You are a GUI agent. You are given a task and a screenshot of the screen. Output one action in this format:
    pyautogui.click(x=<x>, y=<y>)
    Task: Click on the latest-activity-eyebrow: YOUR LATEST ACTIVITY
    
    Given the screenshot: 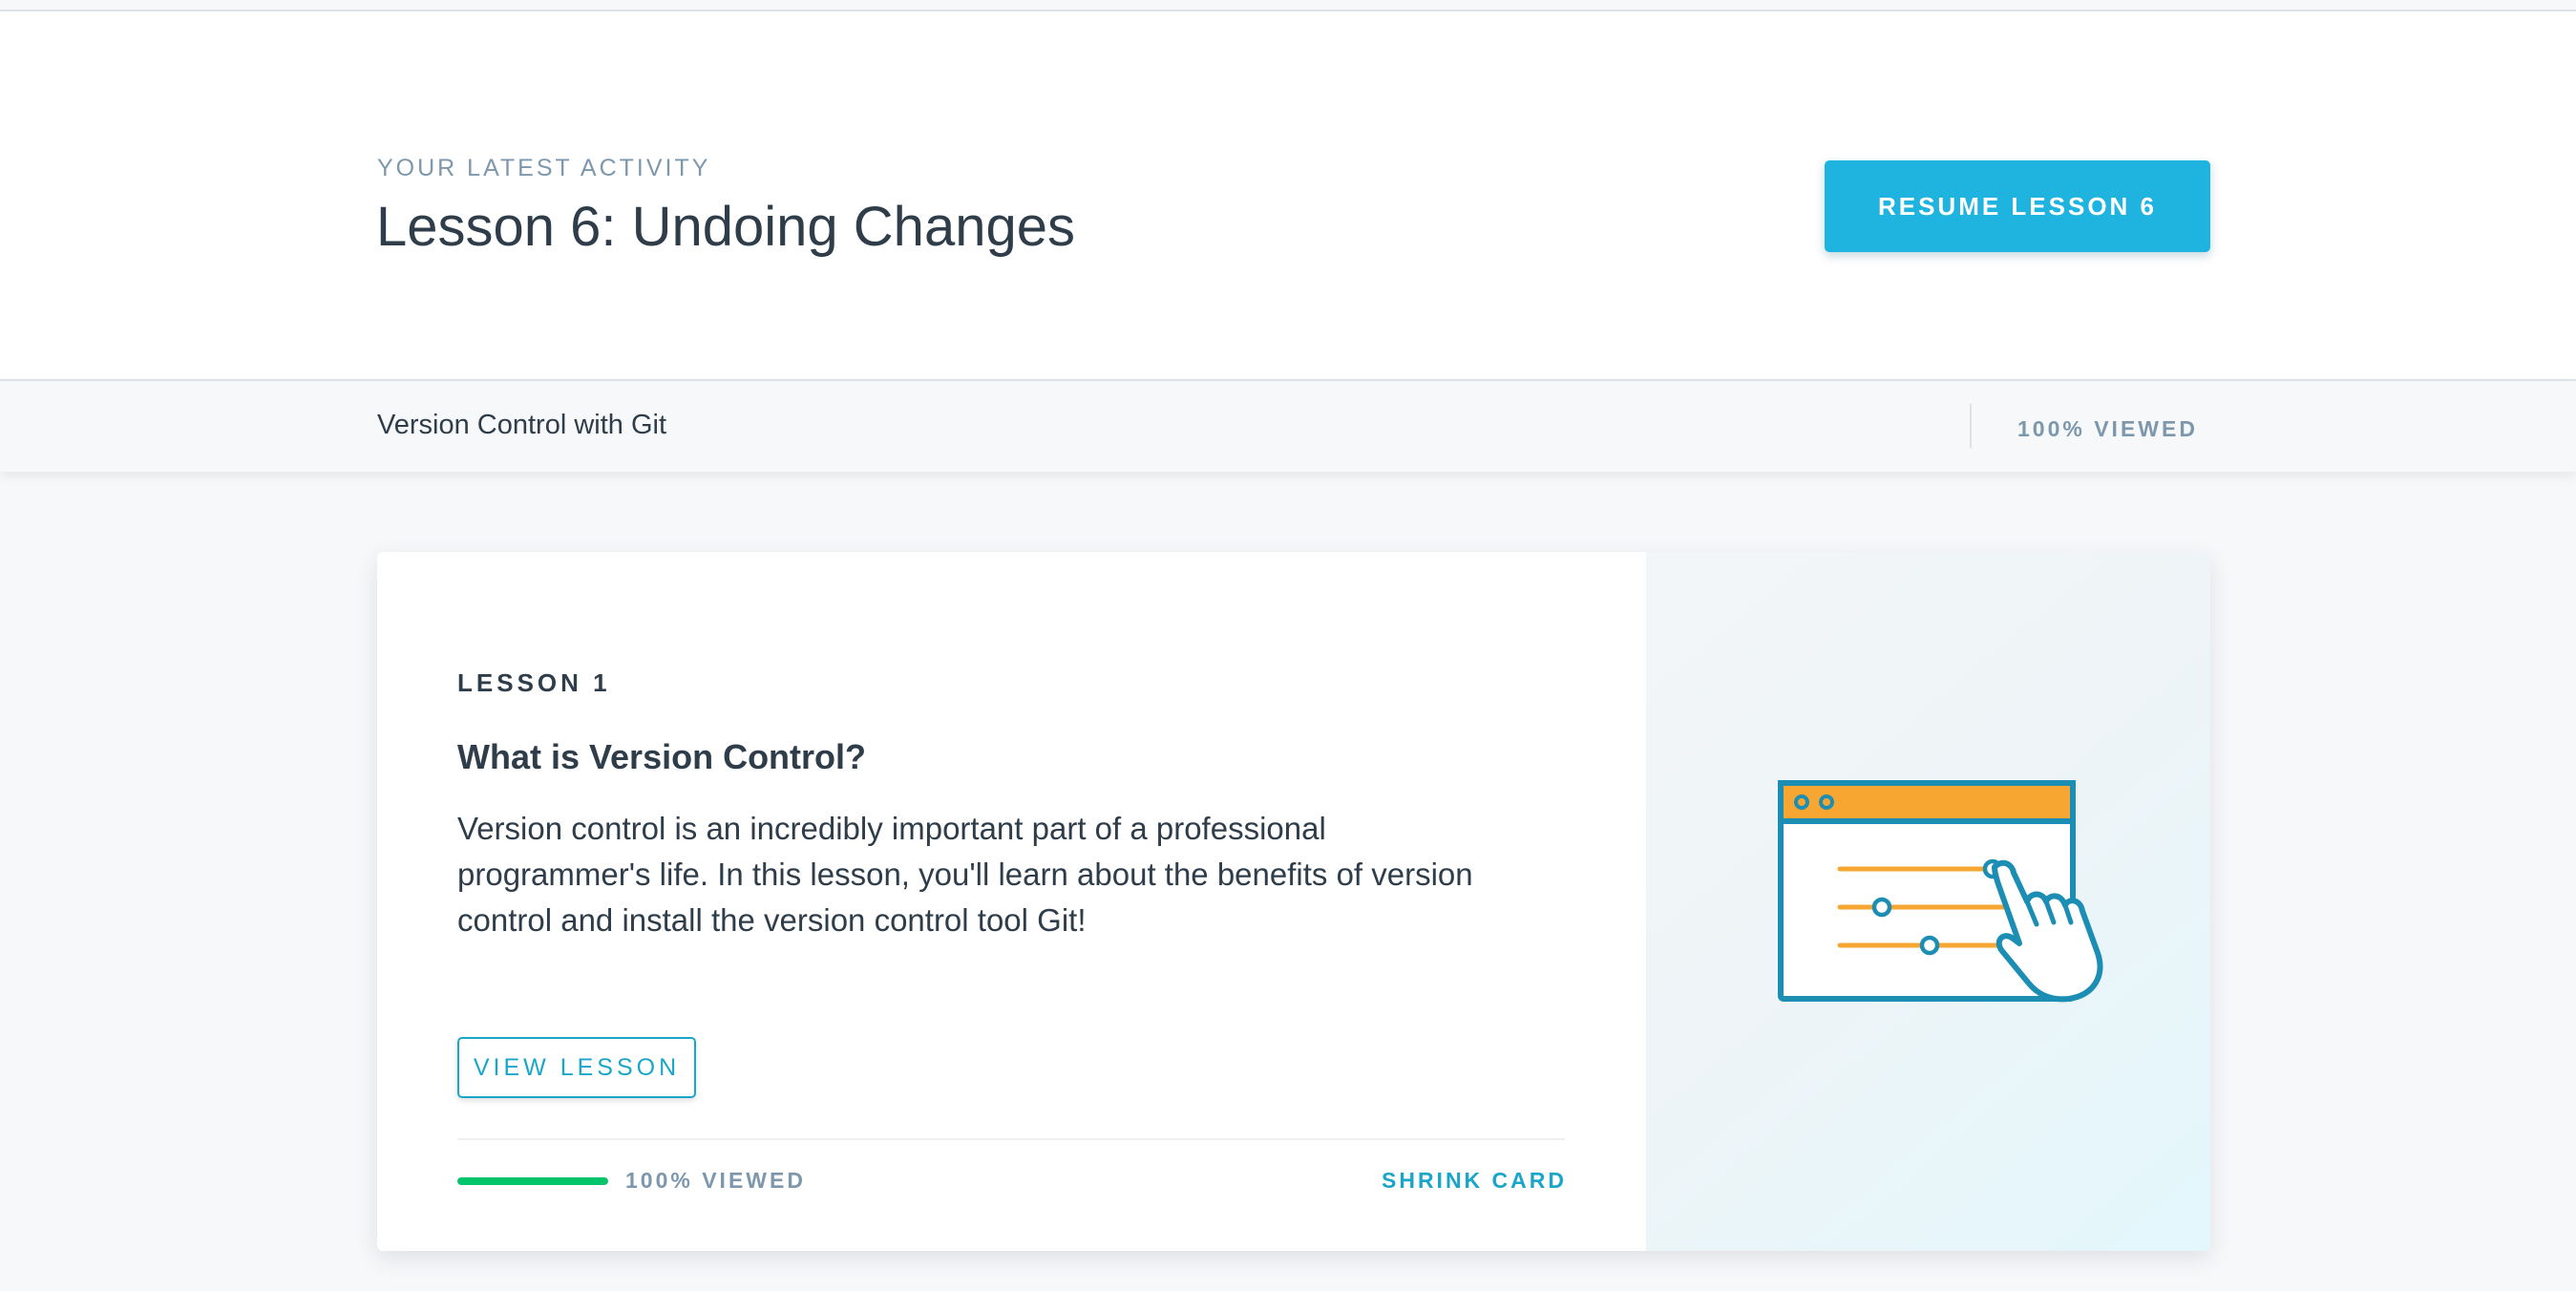 What is the action you would take?
    pyautogui.click(x=544, y=168)
    